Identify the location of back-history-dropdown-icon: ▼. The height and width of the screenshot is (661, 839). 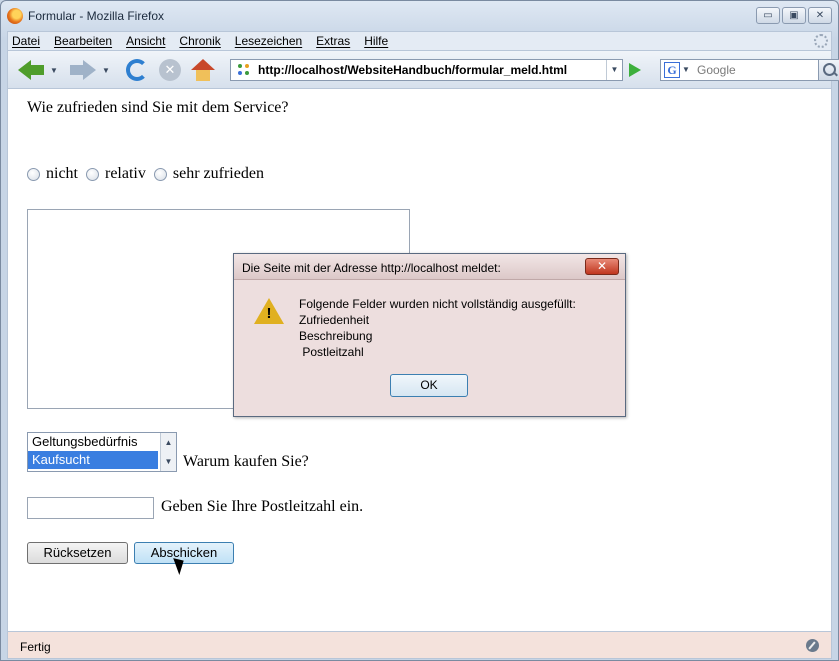
(54, 70).